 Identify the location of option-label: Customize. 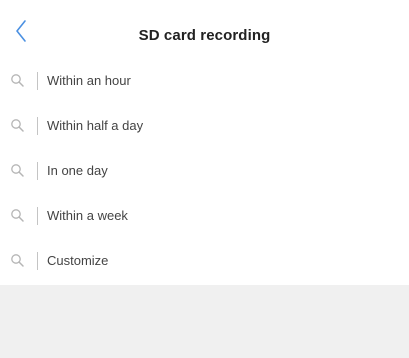
(78, 260).